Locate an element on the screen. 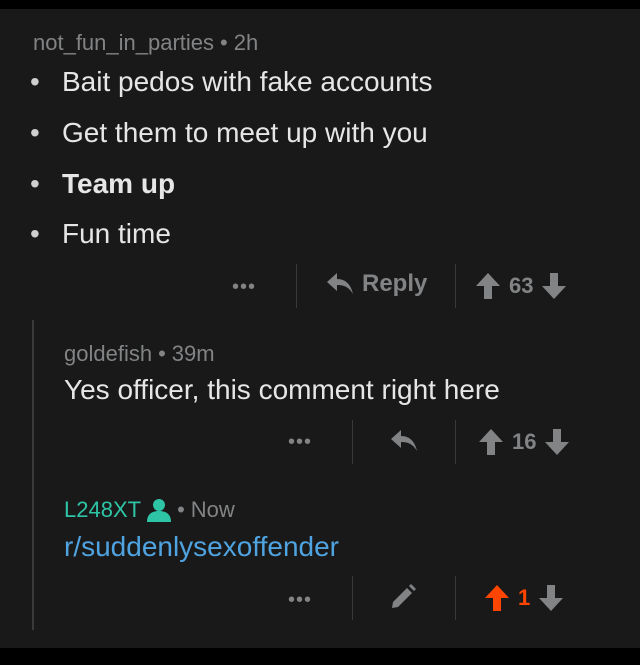 This screenshot has height=665, width=640. reply-button: Reply is located at coordinates (376, 284).